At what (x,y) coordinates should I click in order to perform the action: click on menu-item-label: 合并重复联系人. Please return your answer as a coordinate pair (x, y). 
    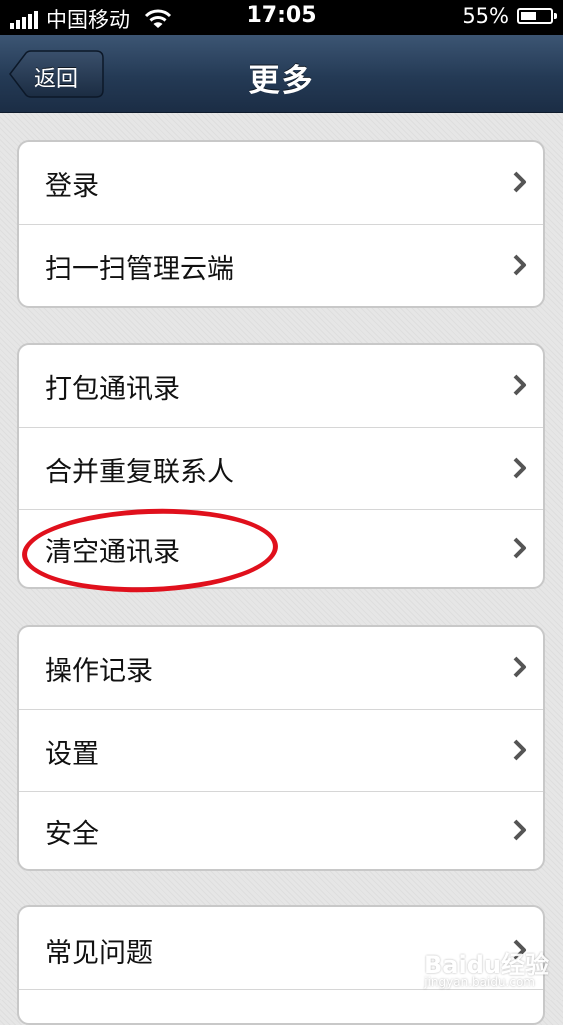
    Looking at the image, I should click on (139, 472).